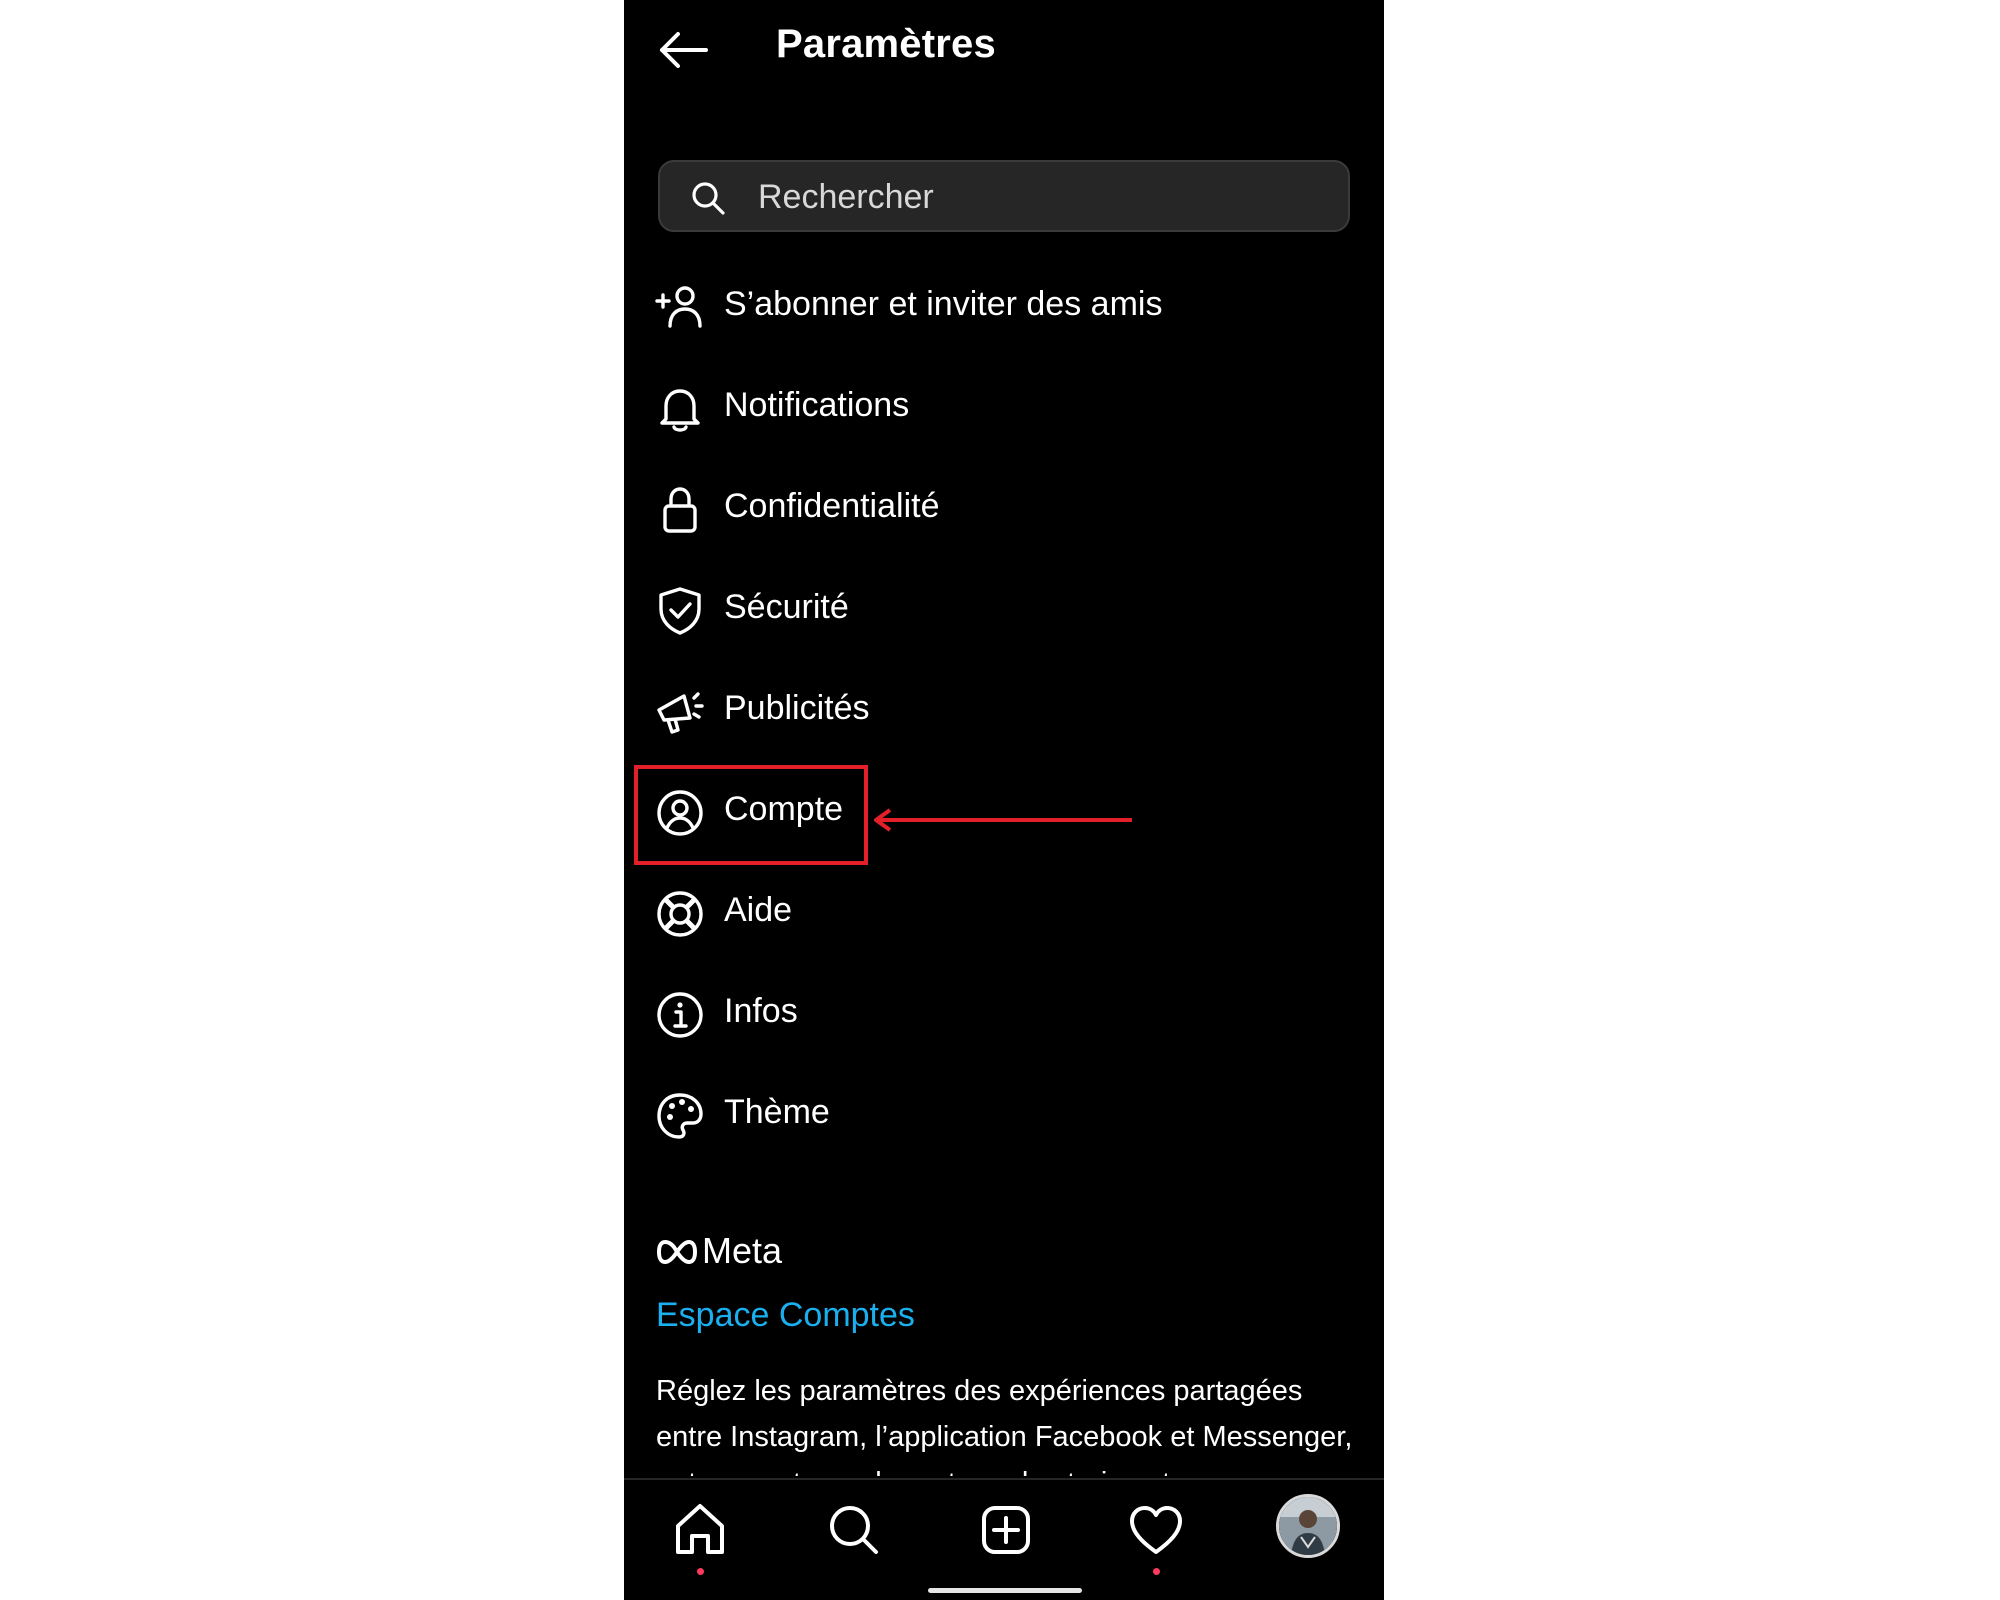  I want to click on menu-item-label: Infos, so click(761, 1011).